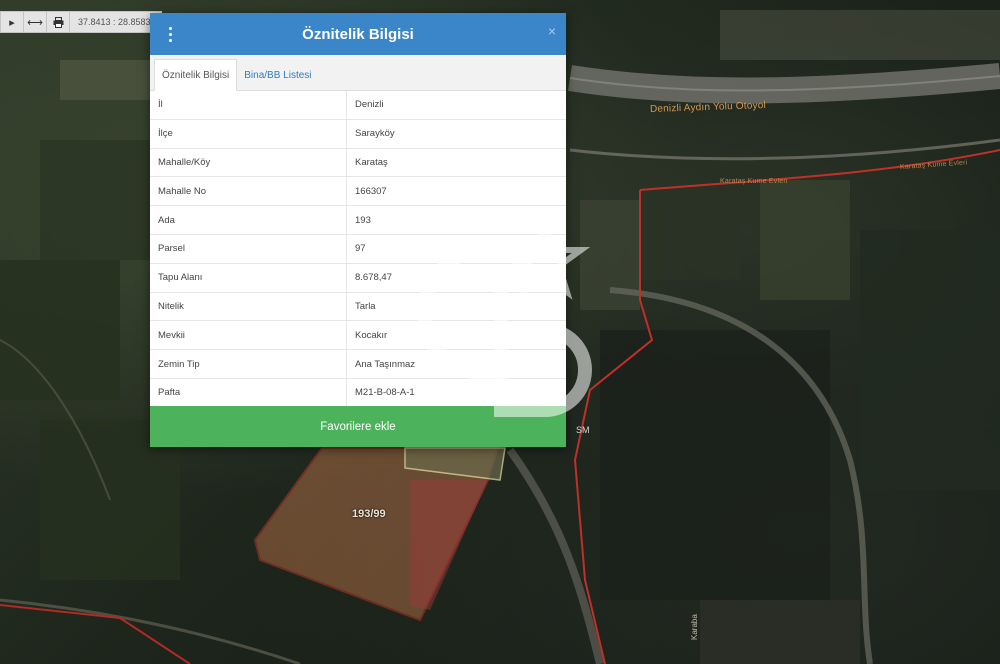  Describe the element at coordinates (456, 220) in the screenshot. I see `attribute-value: 193` at that location.